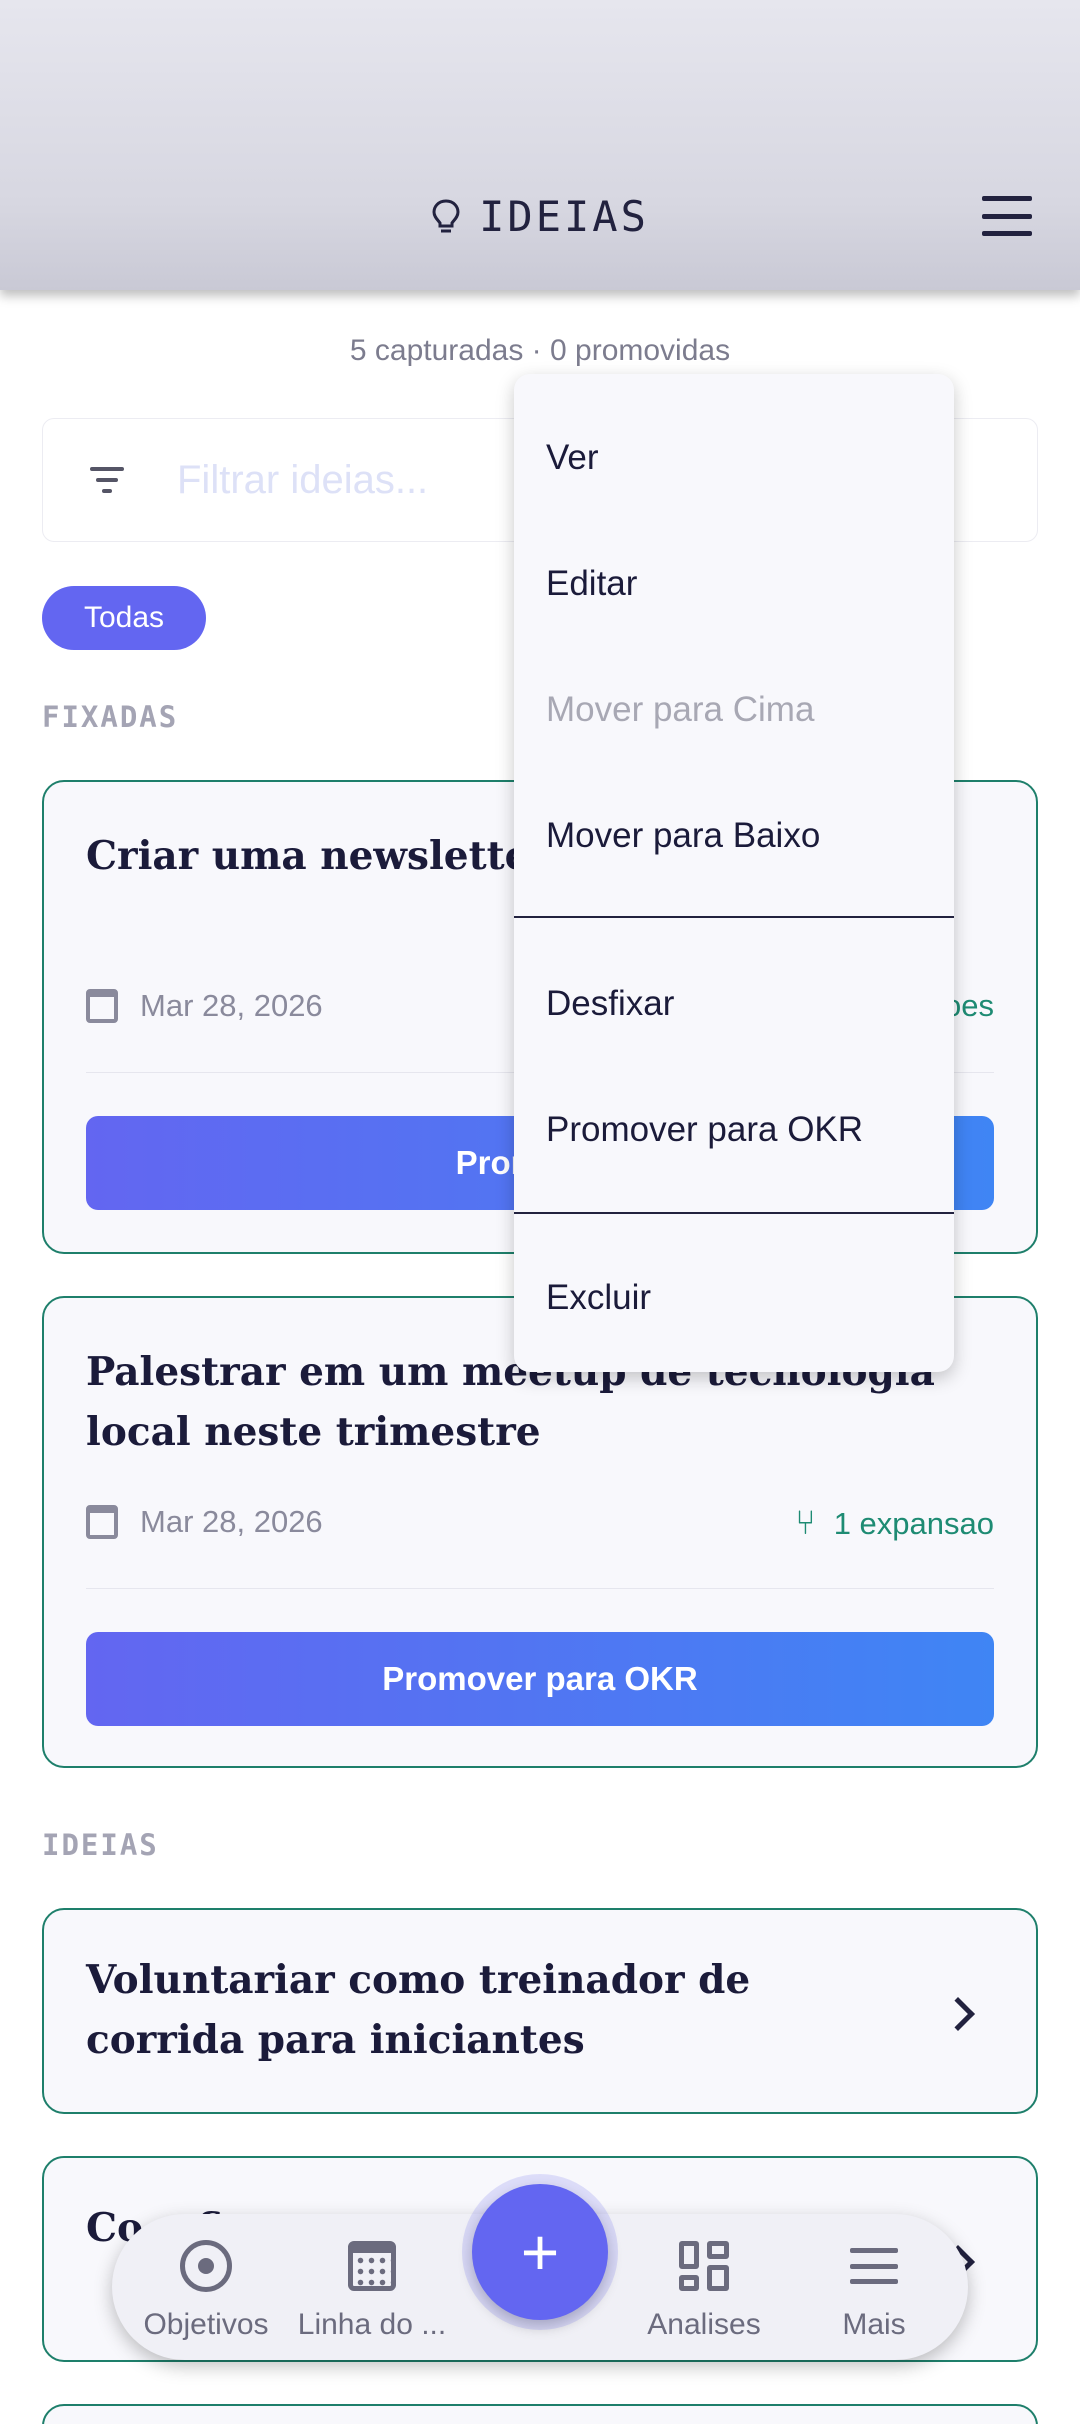  What do you see at coordinates (958, 2014) in the screenshot?
I see `chevron-right-icon` at bounding box center [958, 2014].